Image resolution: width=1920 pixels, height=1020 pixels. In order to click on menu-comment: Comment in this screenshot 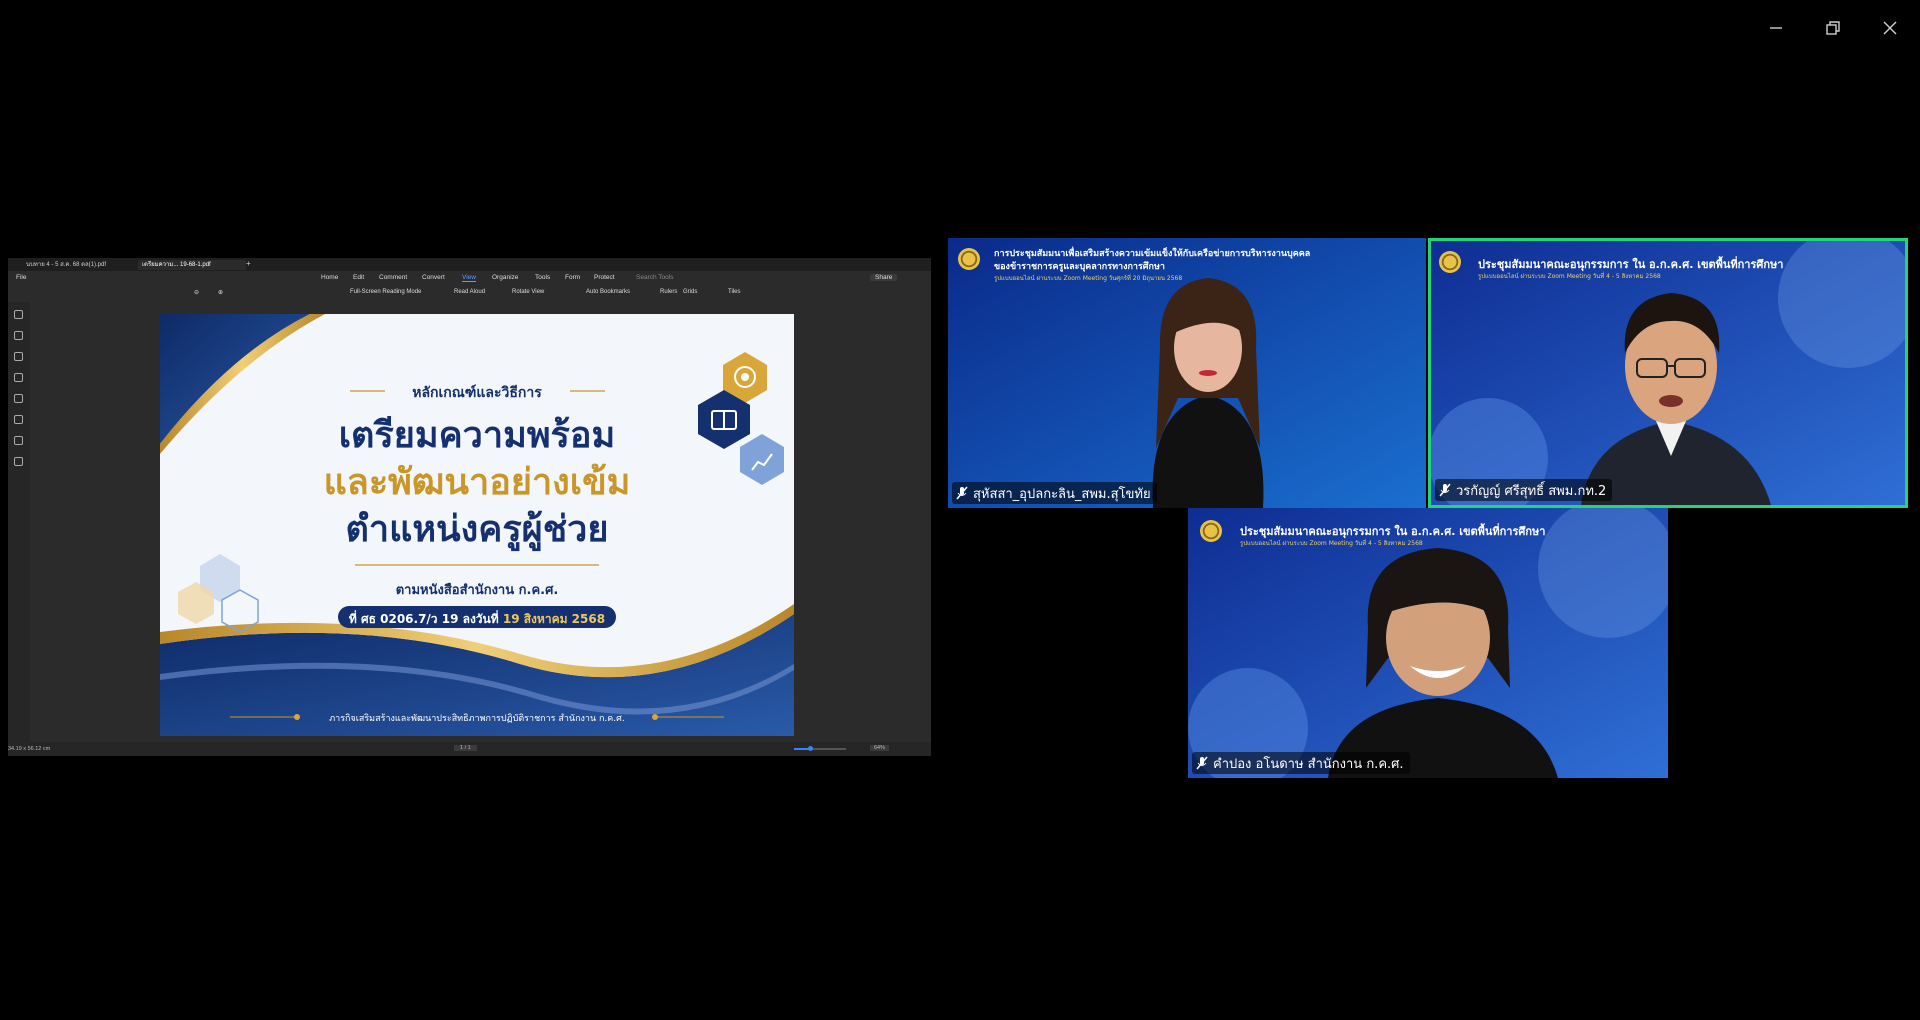, I will do `click(393, 277)`.